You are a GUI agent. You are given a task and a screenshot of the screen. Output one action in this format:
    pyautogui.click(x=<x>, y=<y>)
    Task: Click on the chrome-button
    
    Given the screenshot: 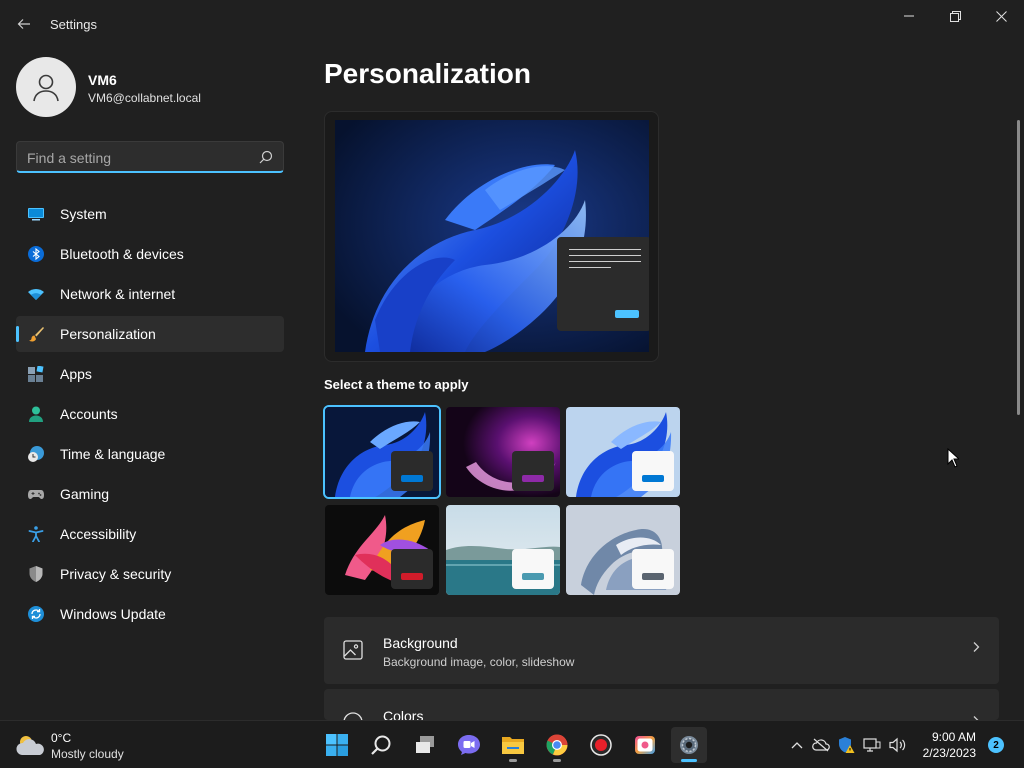 What is the action you would take?
    pyautogui.click(x=557, y=745)
    